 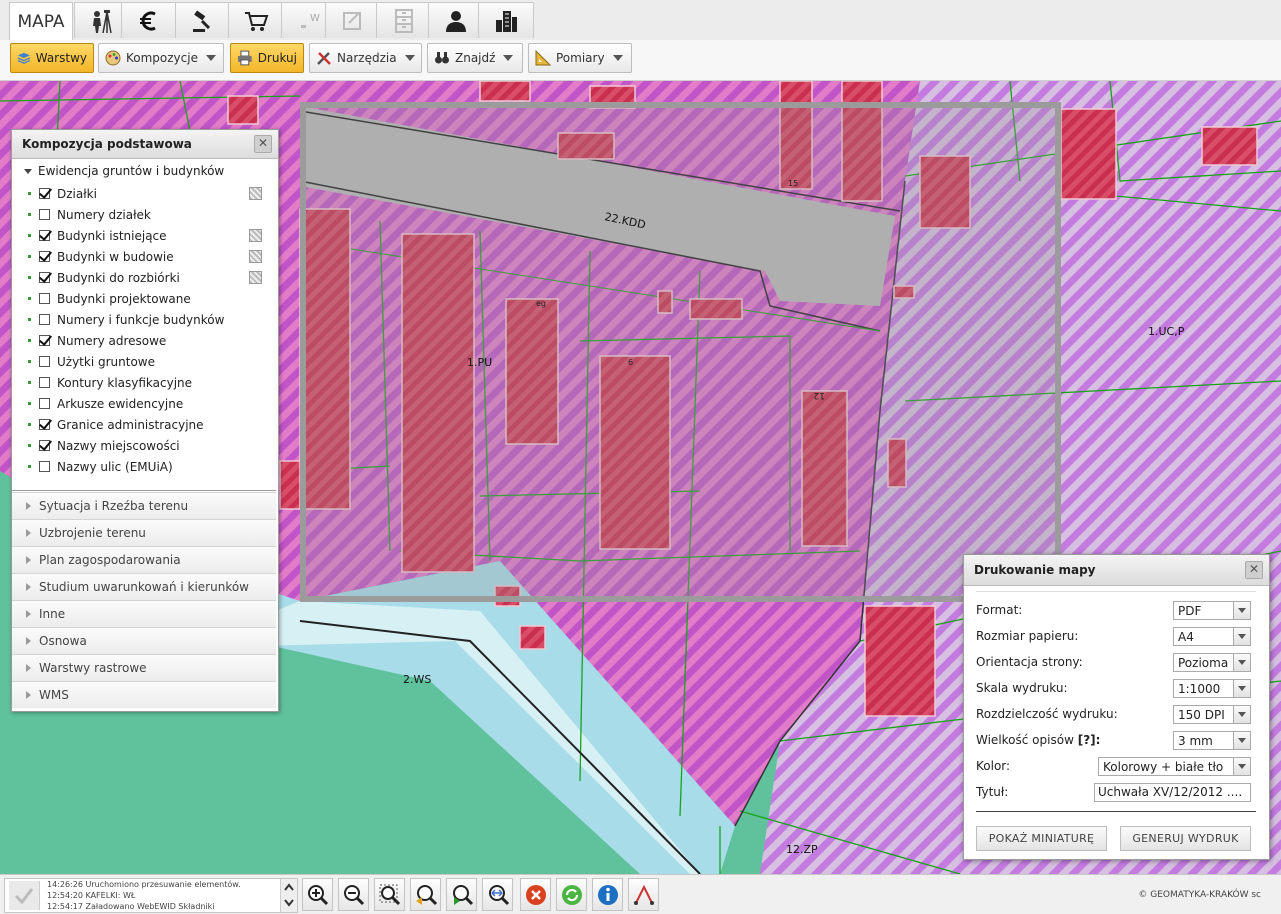 What do you see at coordinates (144, 694) in the screenshot?
I see `layer-section-header: WMS` at bounding box center [144, 694].